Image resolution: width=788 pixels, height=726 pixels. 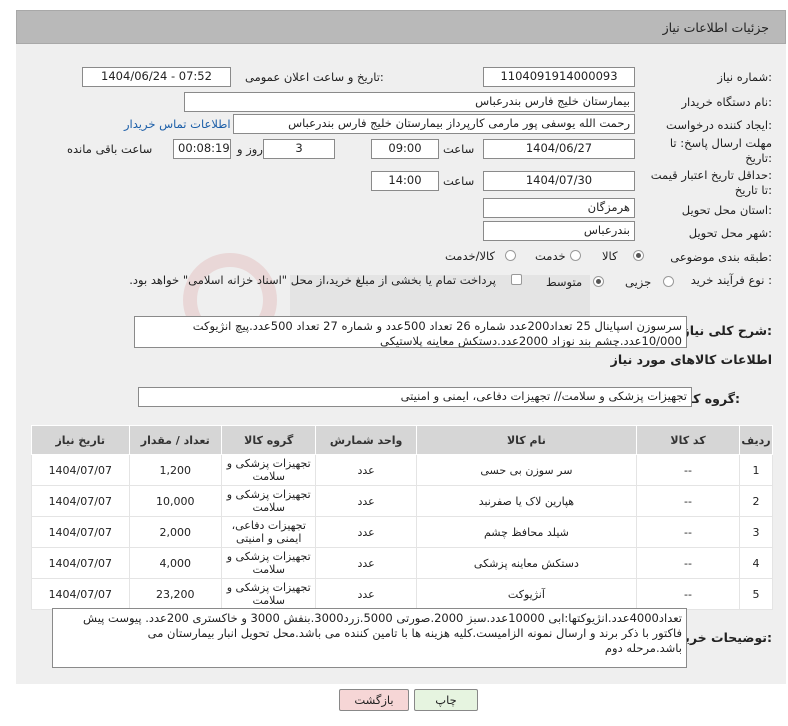 I want to click on price-valid-date-field: 1404/07/30, so click(x=559, y=181).